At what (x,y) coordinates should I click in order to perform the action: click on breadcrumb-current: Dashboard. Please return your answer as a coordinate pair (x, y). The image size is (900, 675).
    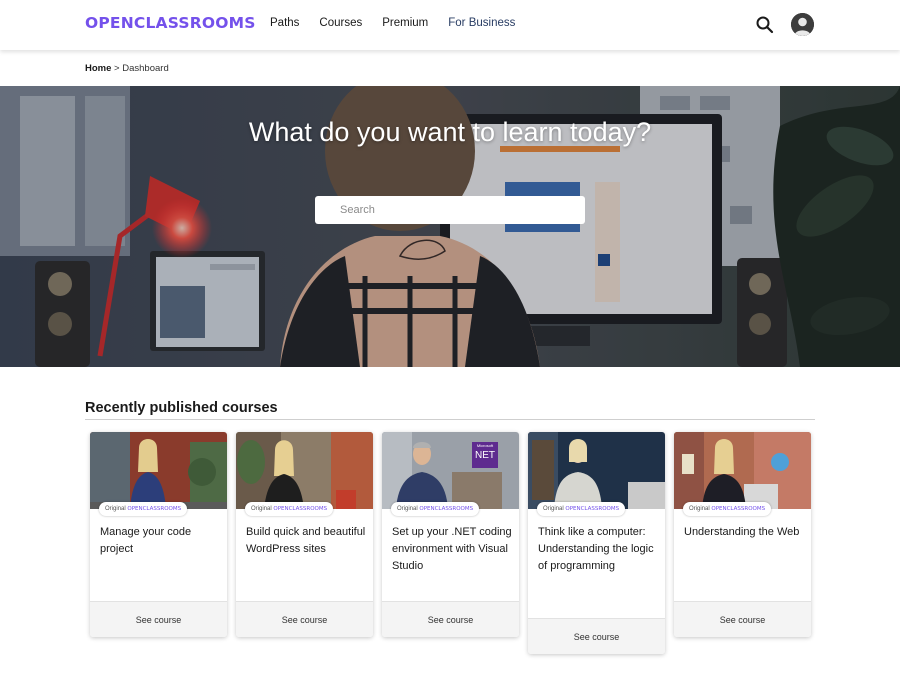
    Looking at the image, I should click on (145, 68).